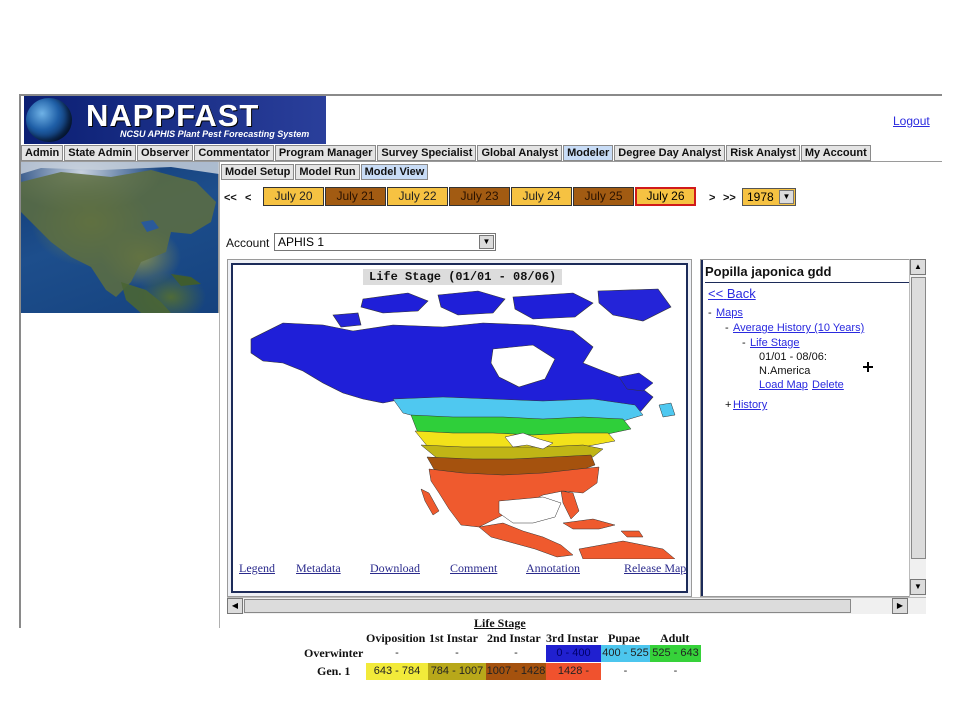 The width and height of the screenshot is (960, 720). What do you see at coordinates (741, 293) in the screenshot?
I see `back-label: Back` at bounding box center [741, 293].